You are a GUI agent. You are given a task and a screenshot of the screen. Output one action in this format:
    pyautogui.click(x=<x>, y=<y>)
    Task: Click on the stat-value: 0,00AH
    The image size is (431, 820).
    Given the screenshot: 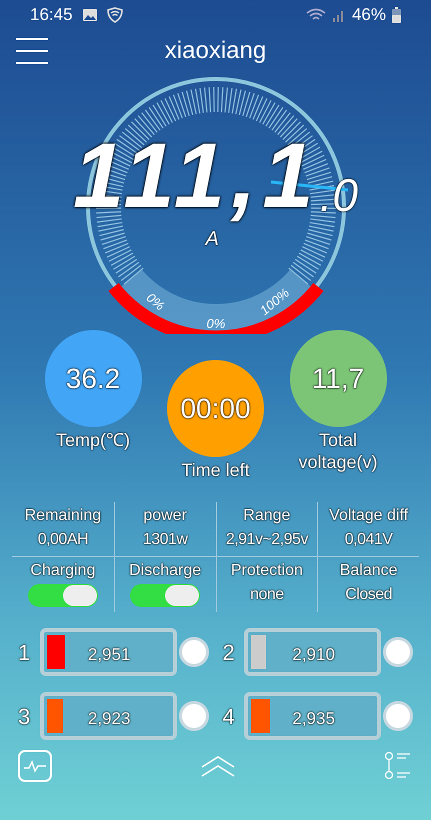 What is the action you would take?
    pyautogui.click(x=63, y=540)
    